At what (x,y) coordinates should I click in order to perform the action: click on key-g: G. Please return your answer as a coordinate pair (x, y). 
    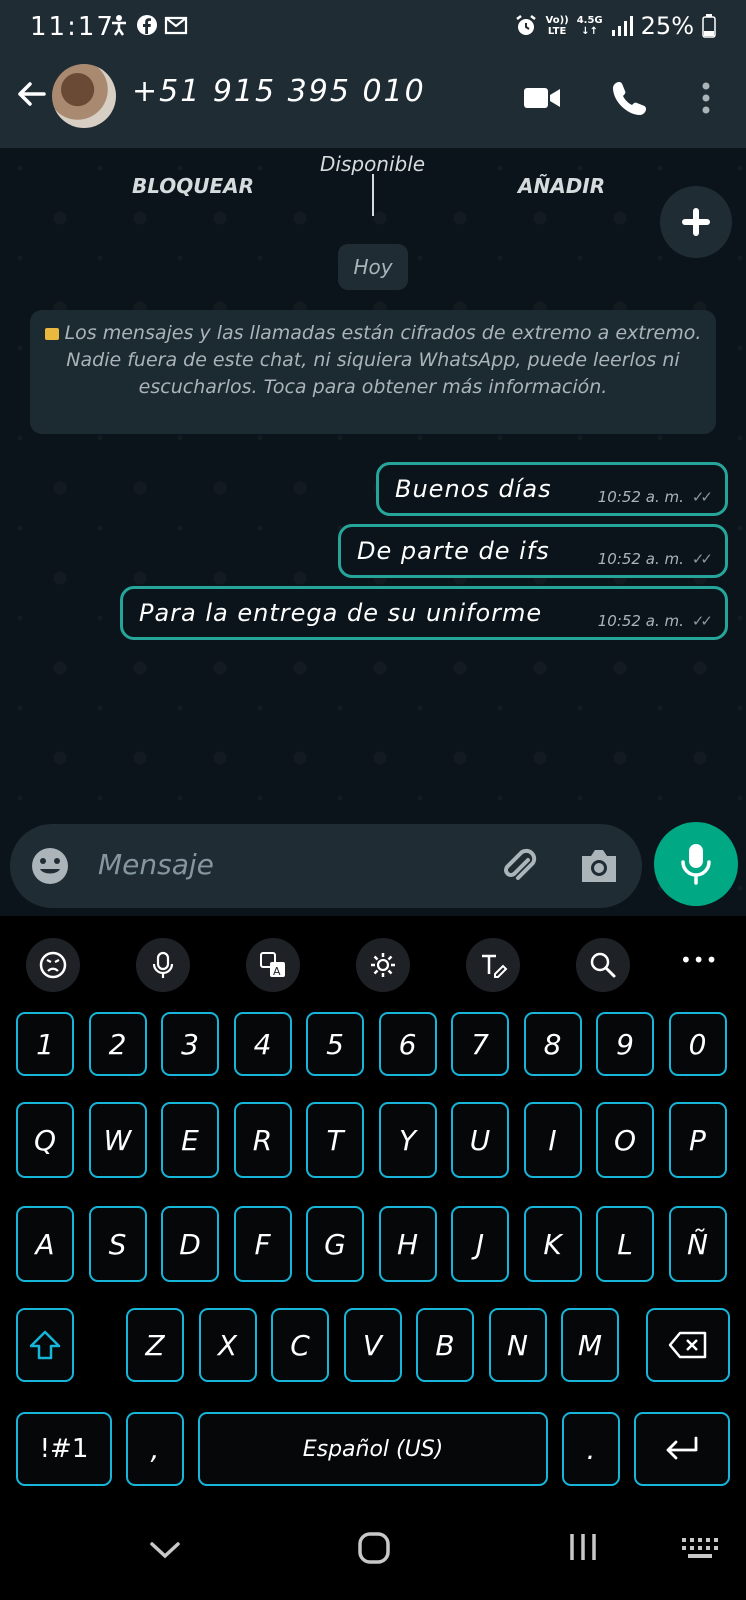
    Looking at the image, I should click on (335, 1244).